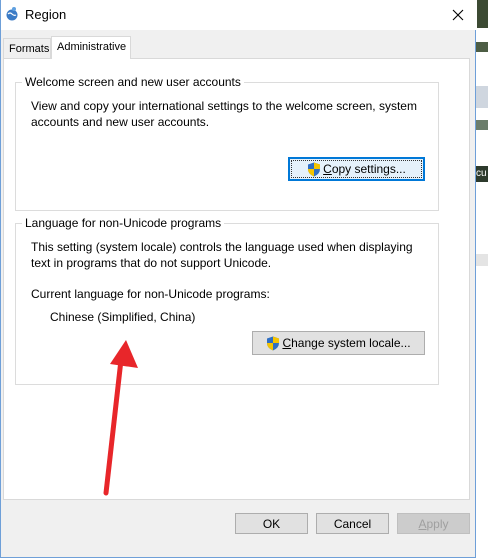 The image size is (488, 560). I want to click on dialog-footer: OK Cancel Apply, so click(239, 529).